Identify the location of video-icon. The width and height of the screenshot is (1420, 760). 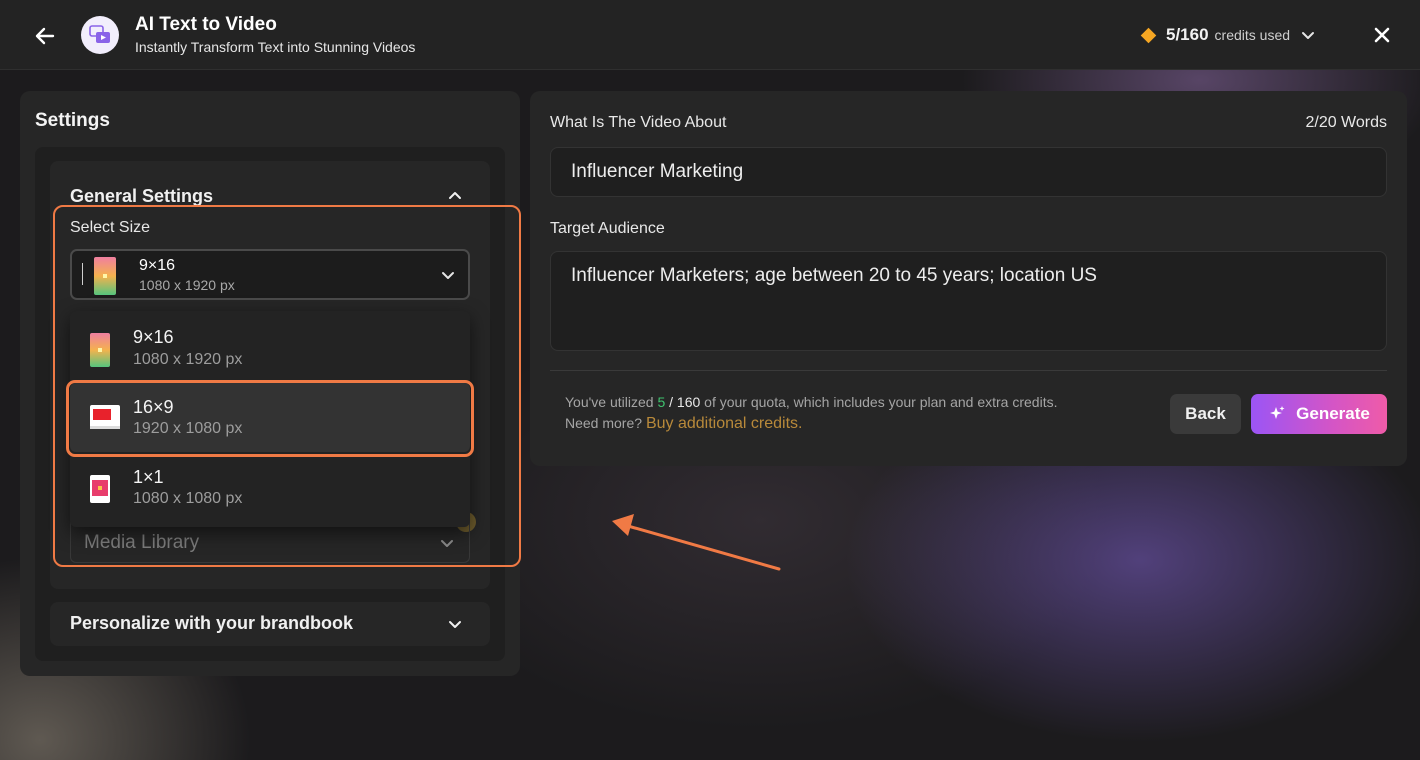
(99, 34).